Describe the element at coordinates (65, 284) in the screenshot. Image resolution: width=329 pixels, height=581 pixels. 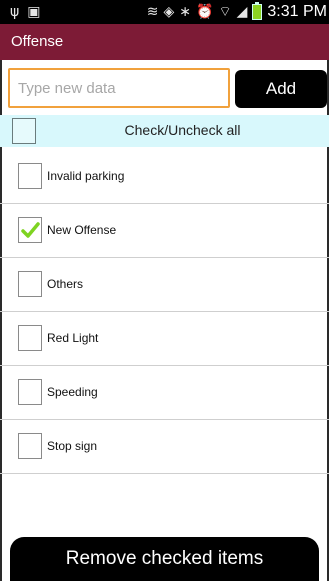
I see `item-label: Others` at that location.